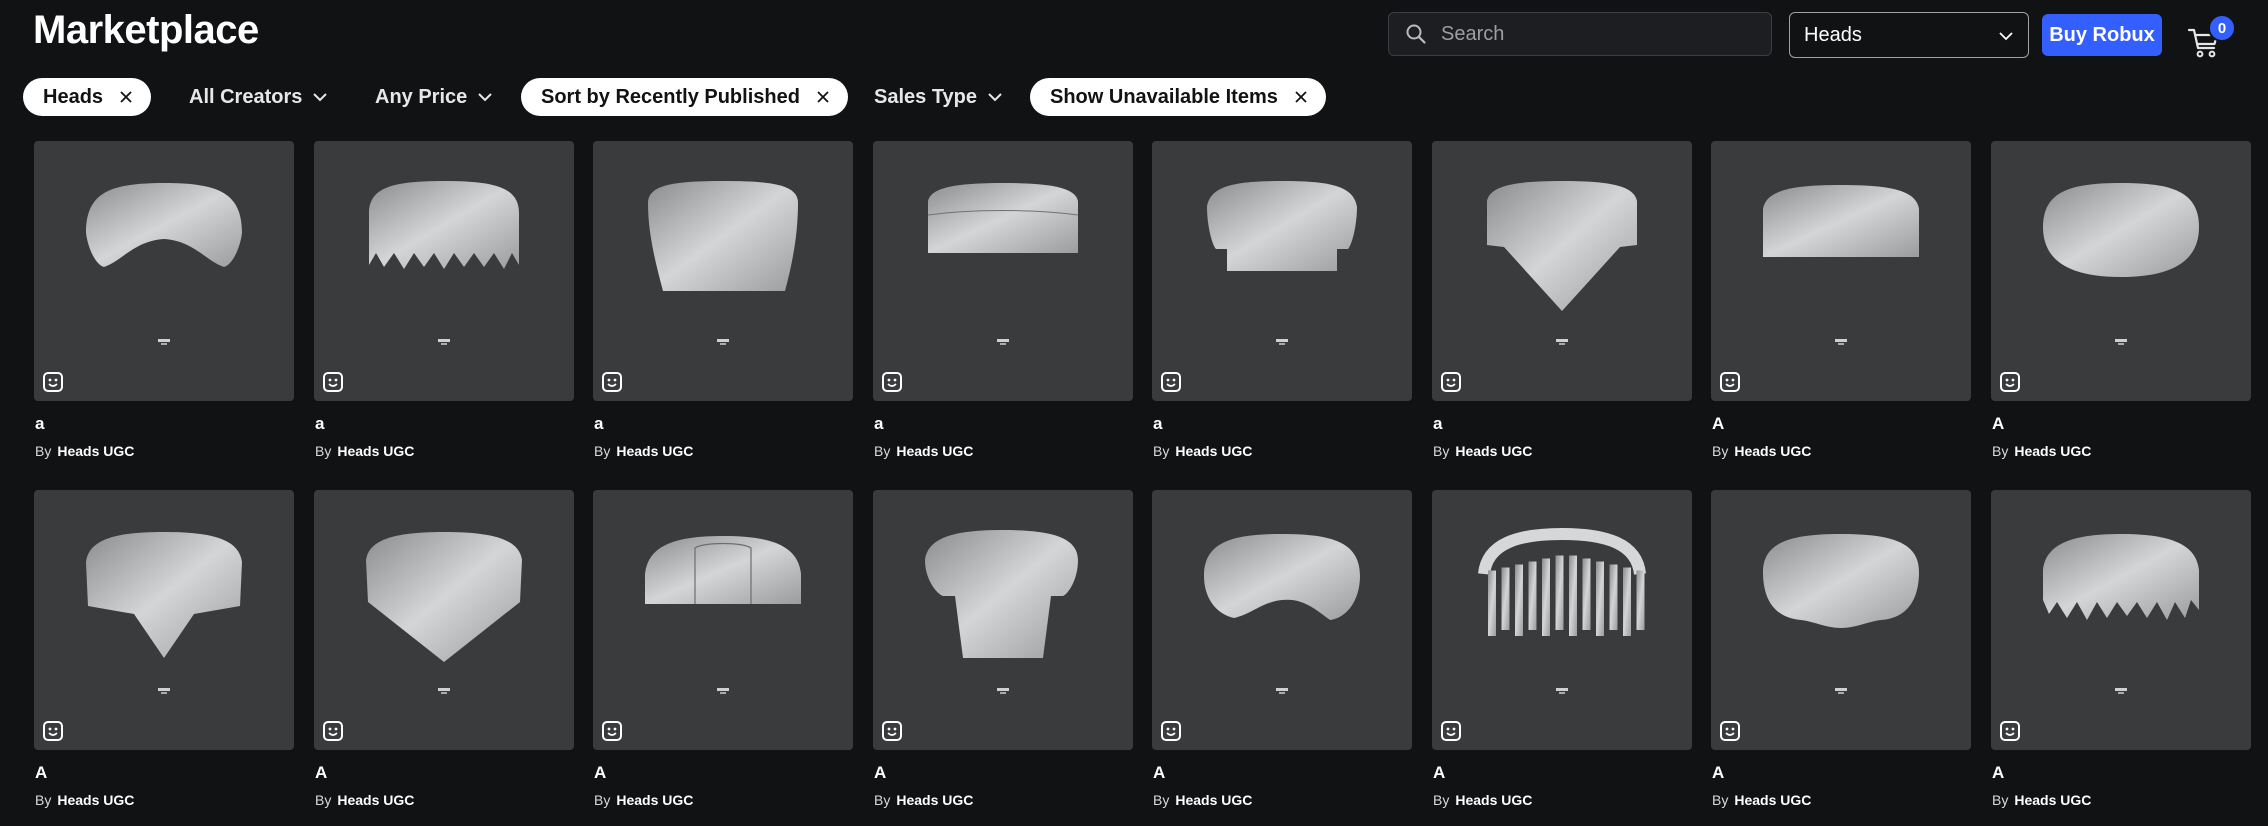 The height and width of the screenshot is (826, 2268). I want to click on filter-chip-label: All Creators, so click(246, 96).